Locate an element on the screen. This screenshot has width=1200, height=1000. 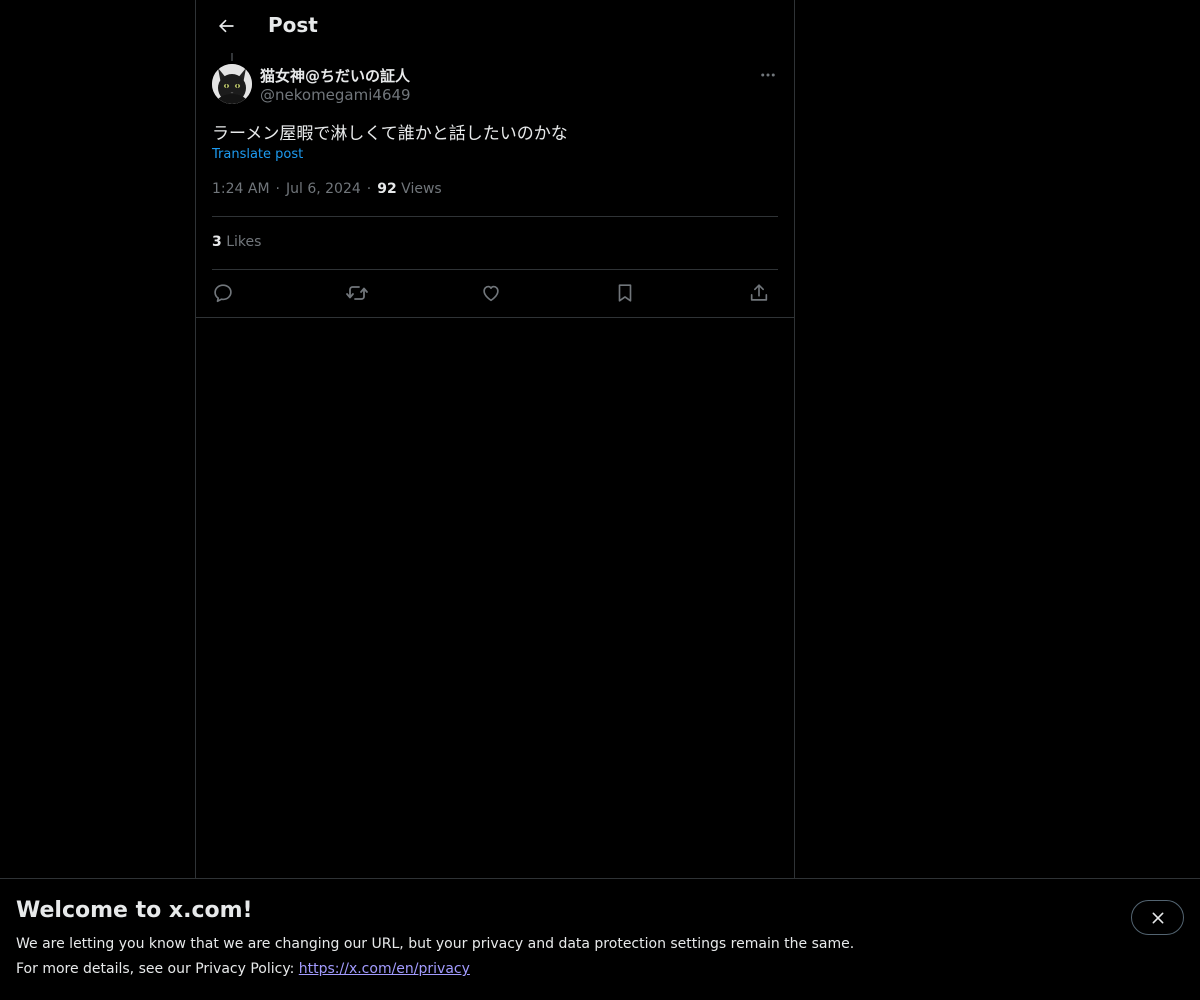
views-label: Views is located at coordinates (421, 189).